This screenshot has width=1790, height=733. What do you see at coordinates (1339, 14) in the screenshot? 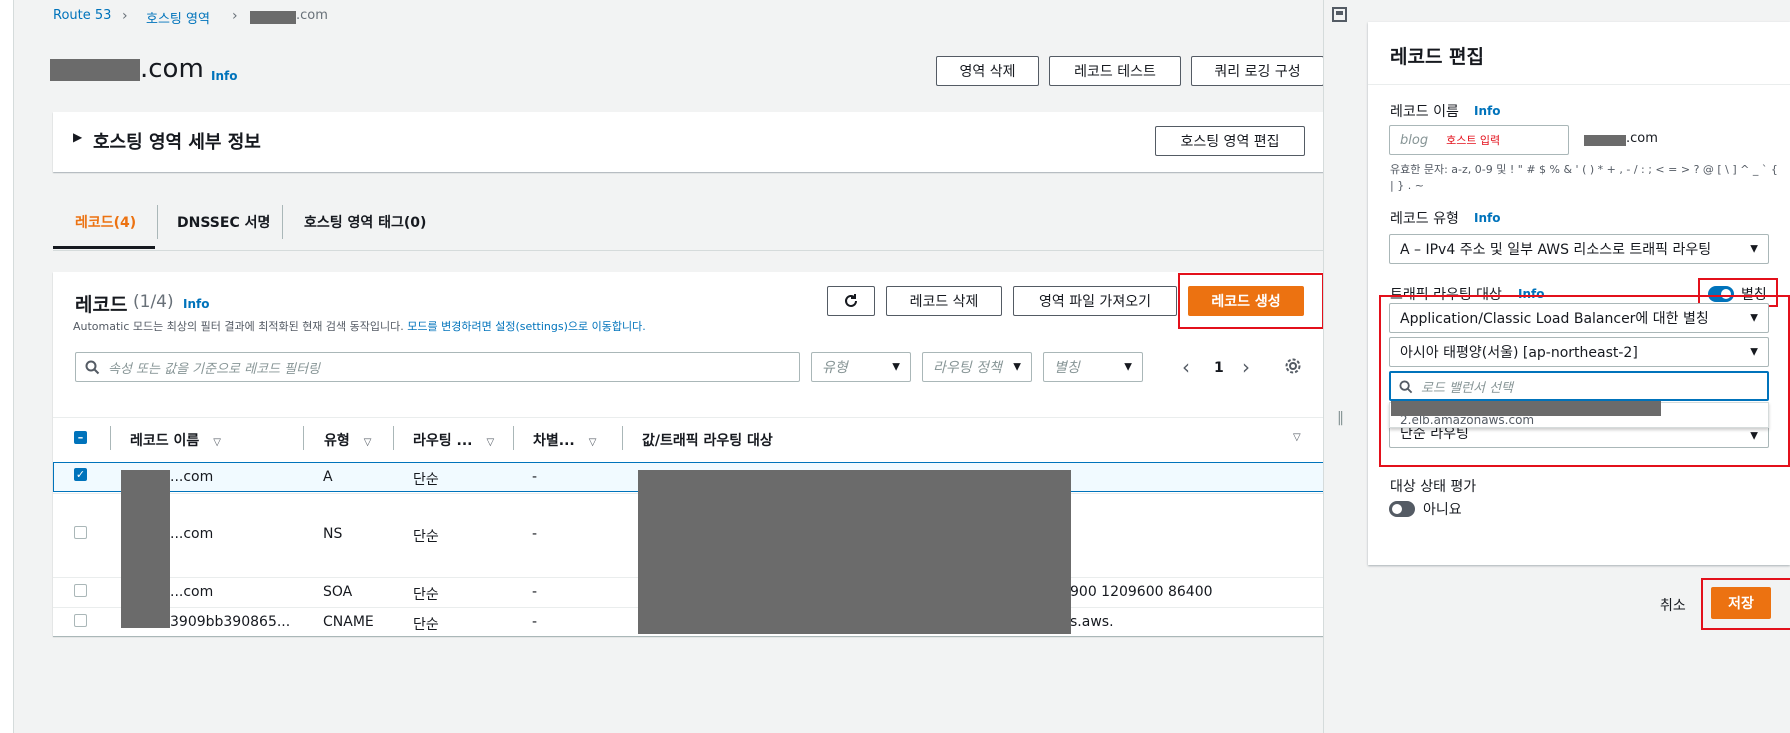
I see `panel-toggle-icon` at bounding box center [1339, 14].